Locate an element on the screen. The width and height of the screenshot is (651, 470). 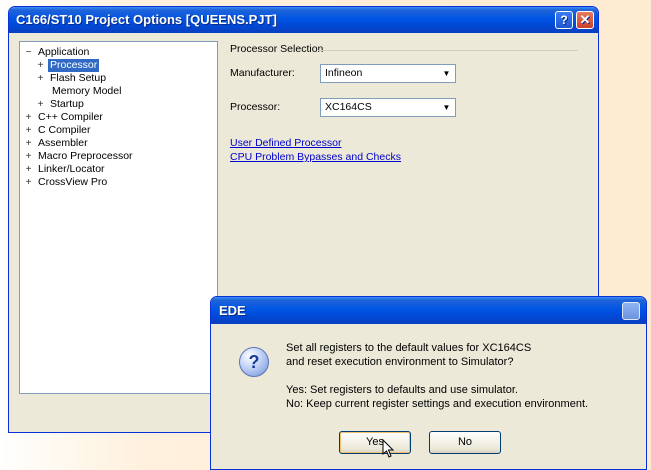
tree-item-label: Startup is located at coordinates (67, 104).